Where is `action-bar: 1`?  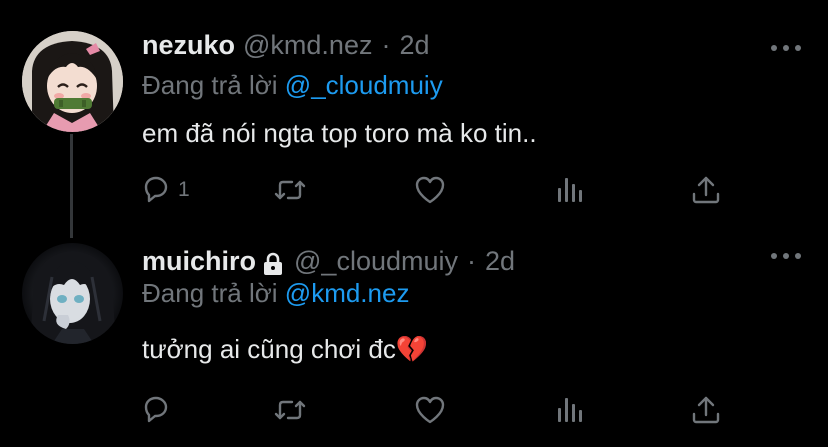
action-bar: 1 is located at coordinates (430, 190).